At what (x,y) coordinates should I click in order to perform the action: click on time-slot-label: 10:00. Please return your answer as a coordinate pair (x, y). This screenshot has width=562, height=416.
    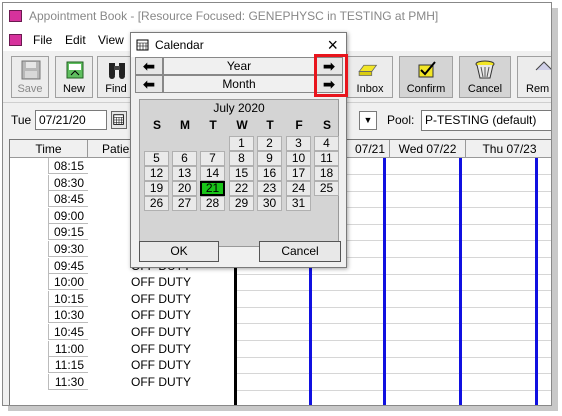
    Looking at the image, I should click on (68, 282).